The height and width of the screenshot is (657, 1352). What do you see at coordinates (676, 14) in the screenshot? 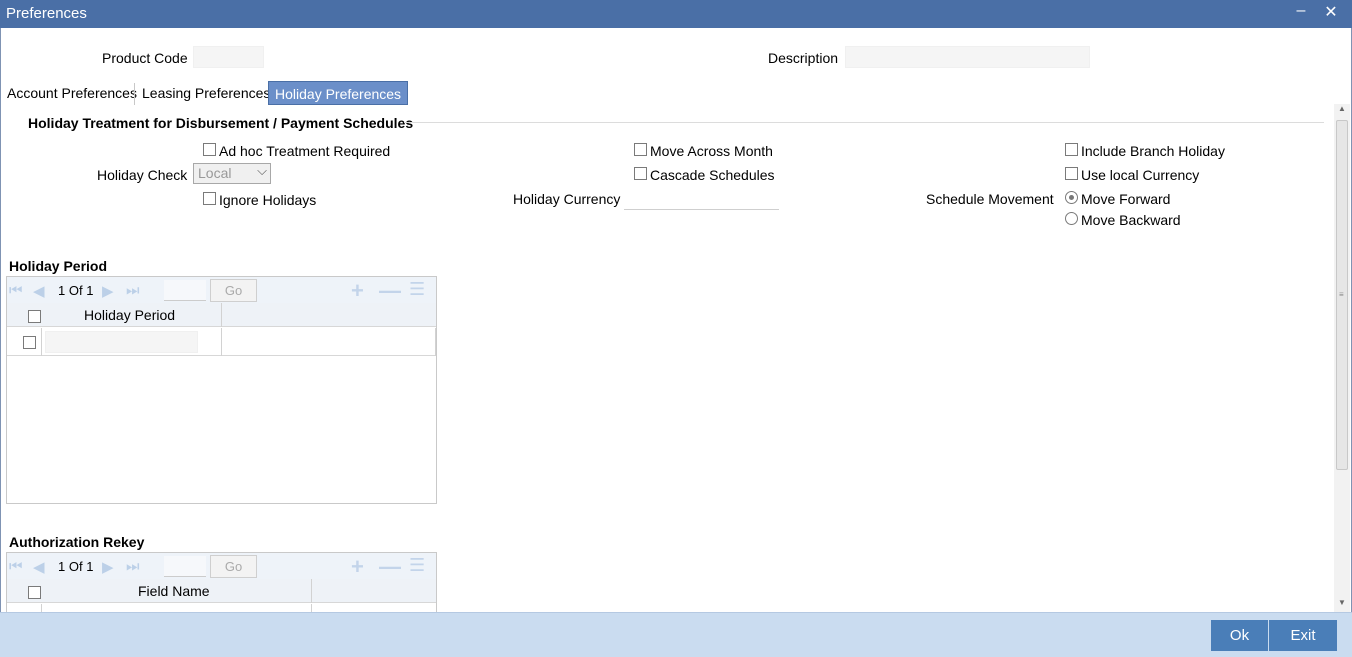
I see `title-bar: Preferences – ✕` at bounding box center [676, 14].